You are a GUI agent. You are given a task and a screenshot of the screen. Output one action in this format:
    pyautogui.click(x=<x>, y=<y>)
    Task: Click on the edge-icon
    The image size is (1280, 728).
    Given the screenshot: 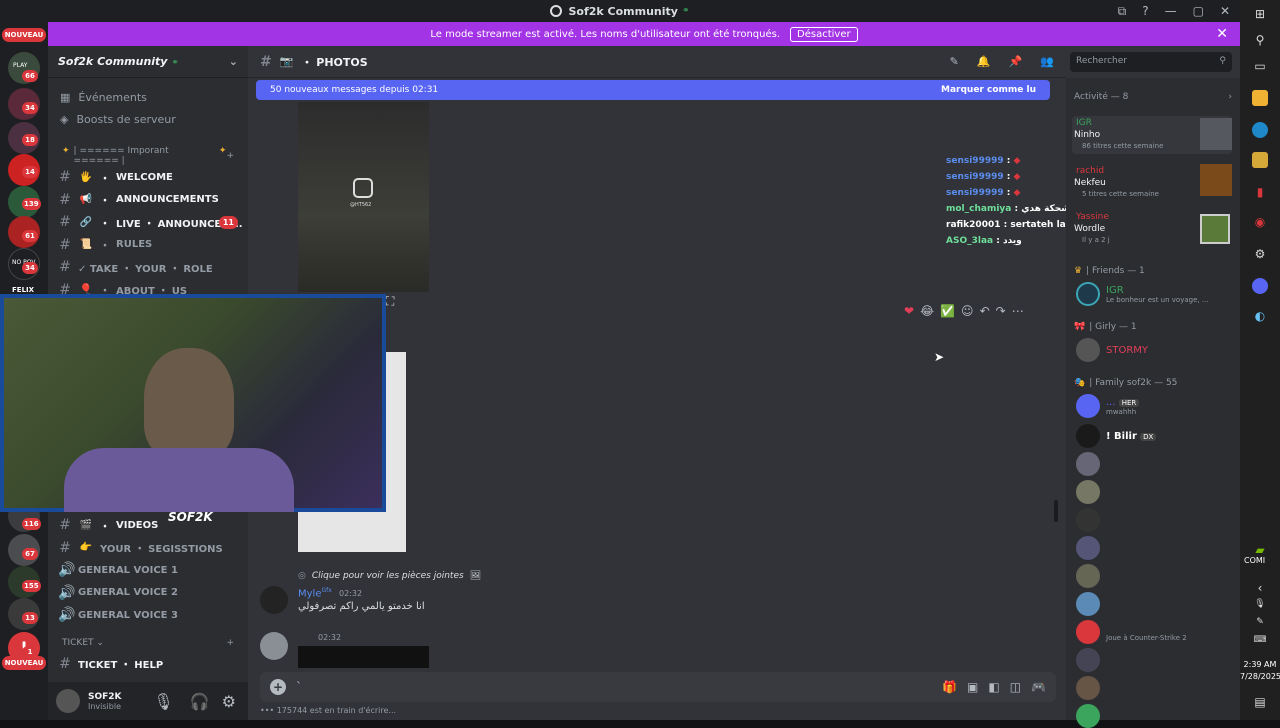 What is the action you would take?
    pyautogui.click(x=1260, y=130)
    